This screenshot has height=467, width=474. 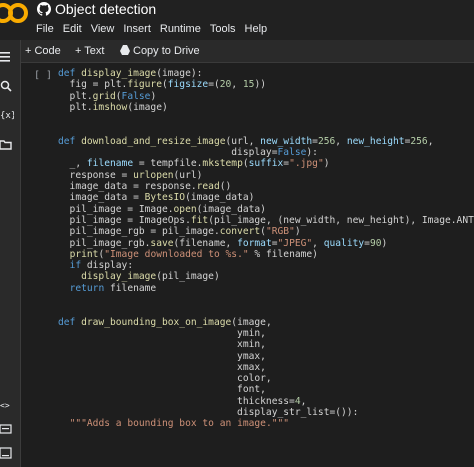 What do you see at coordinates (208, 412) in the screenshot?
I see `code-line: display_str_list=()):` at bounding box center [208, 412].